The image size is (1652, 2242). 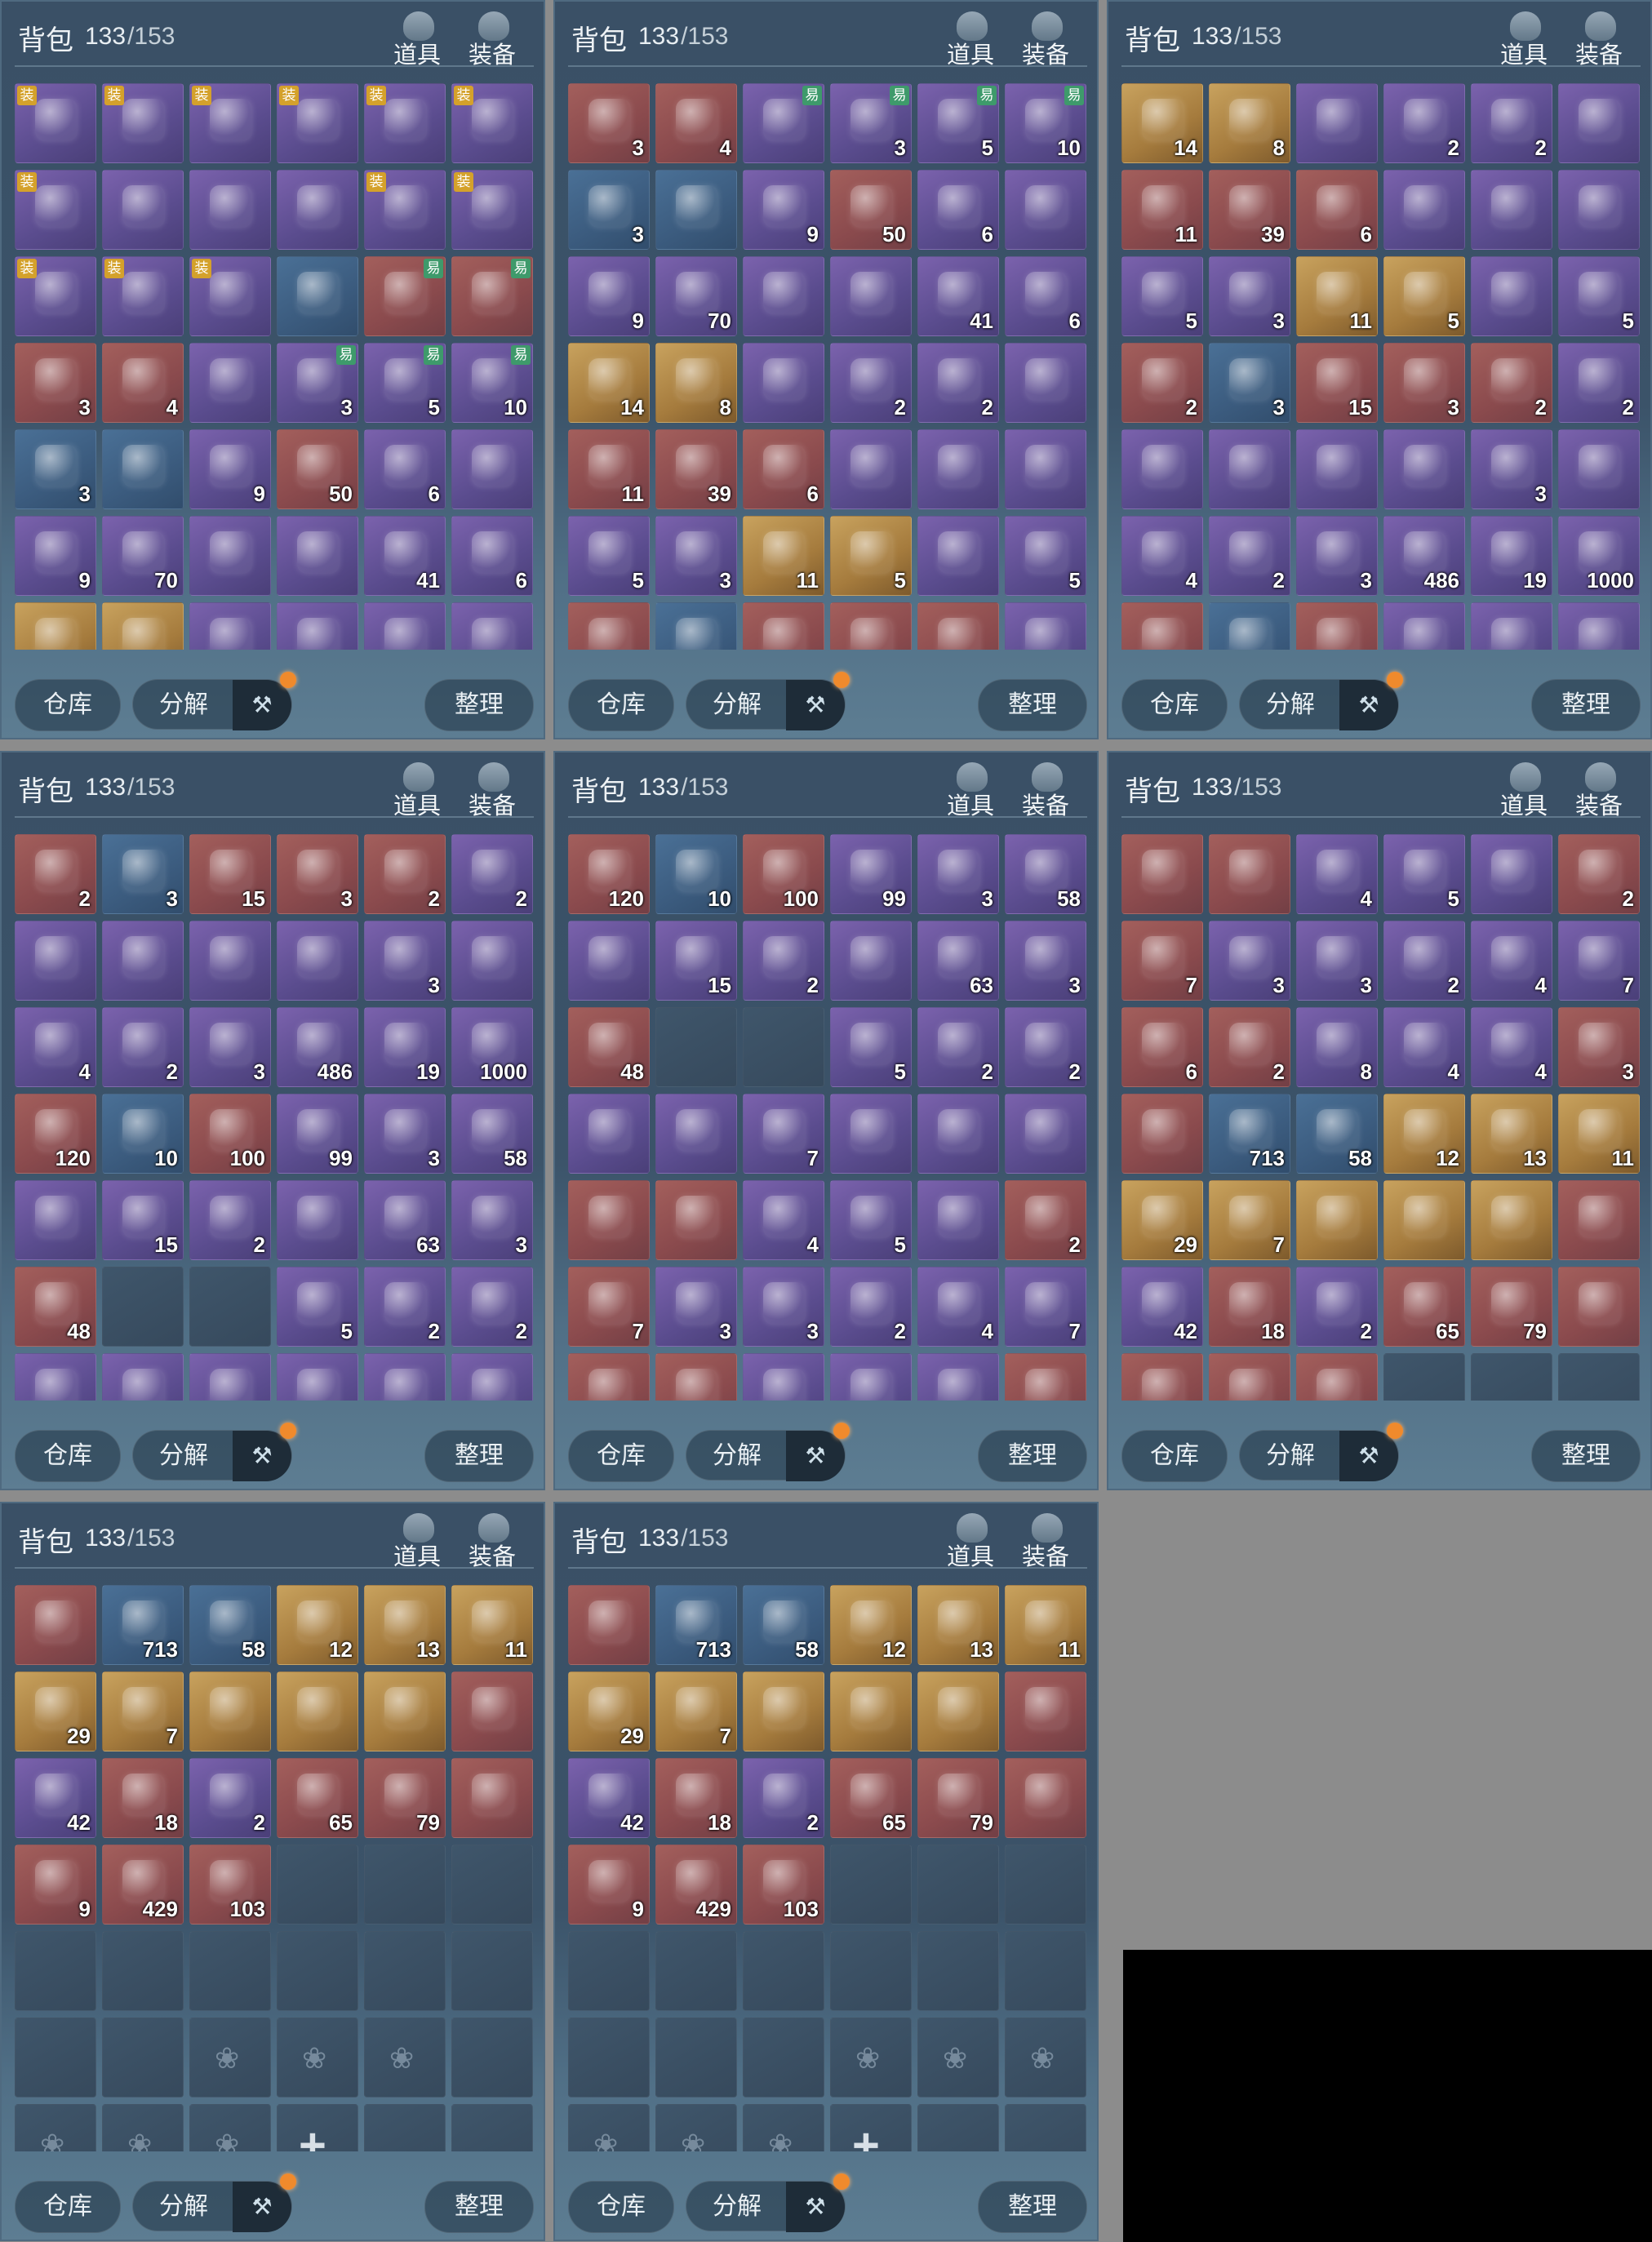 What do you see at coordinates (405, 1047) in the screenshot?
I see `item-slot: 19` at bounding box center [405, 1047].